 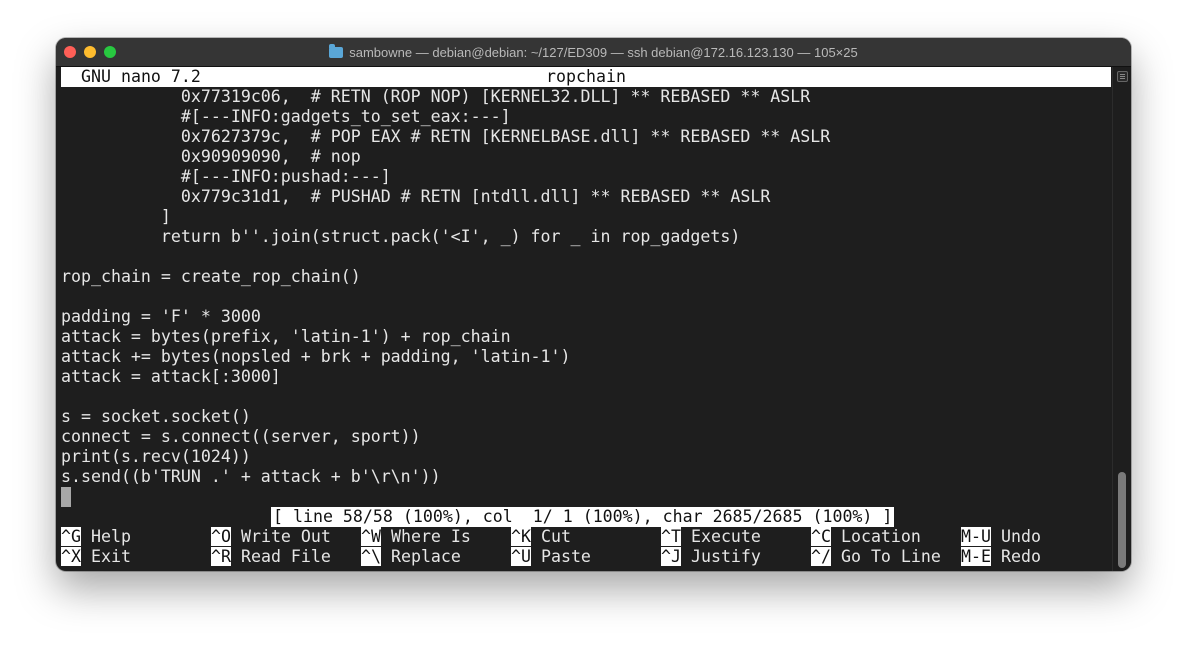 I want to click on shortcut-label: Cut, so click(x=550, y=536).